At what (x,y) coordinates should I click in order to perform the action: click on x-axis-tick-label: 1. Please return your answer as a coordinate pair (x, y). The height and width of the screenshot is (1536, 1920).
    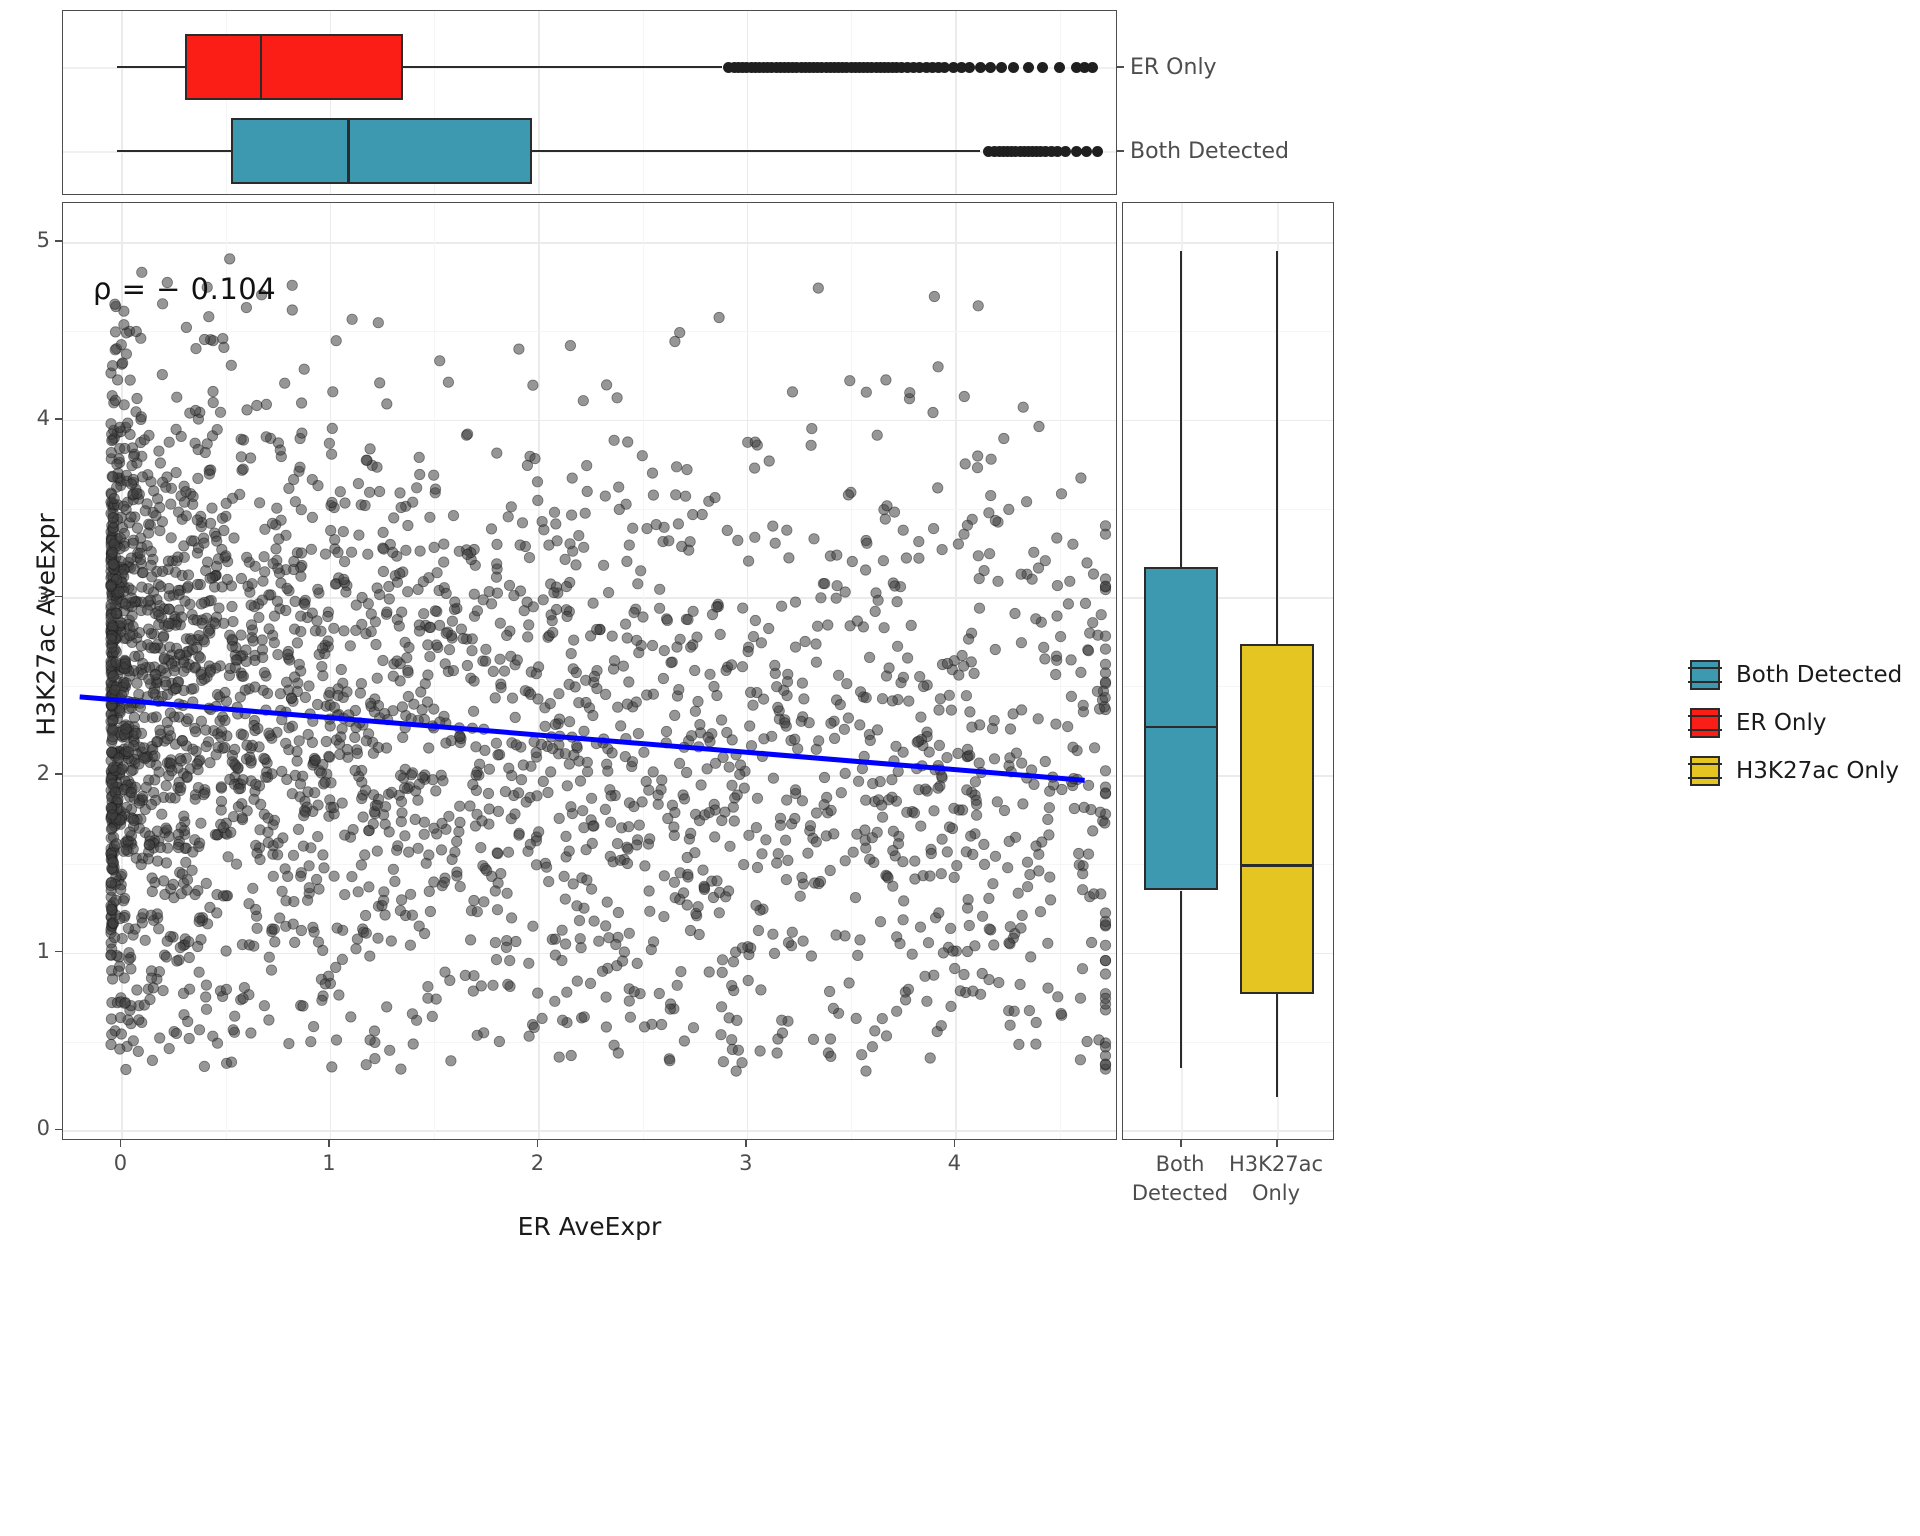
    Looking at the image, I should click on (329, 1163).